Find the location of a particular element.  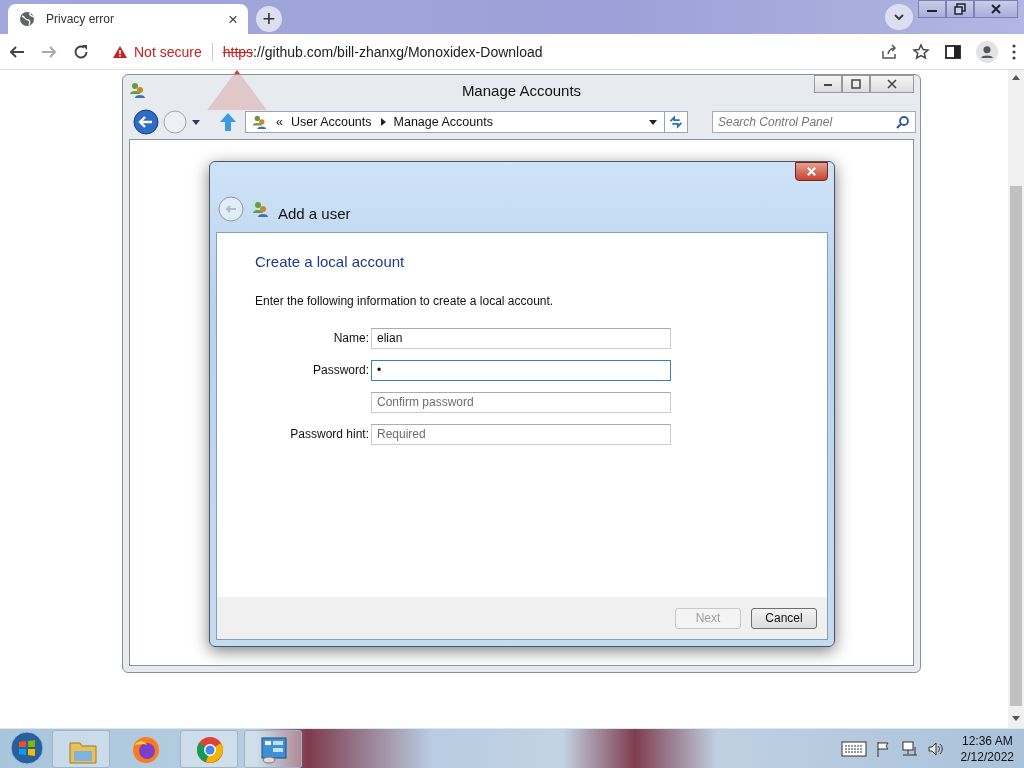

dialog-title: Add a user is located at coordinates (314, 213).